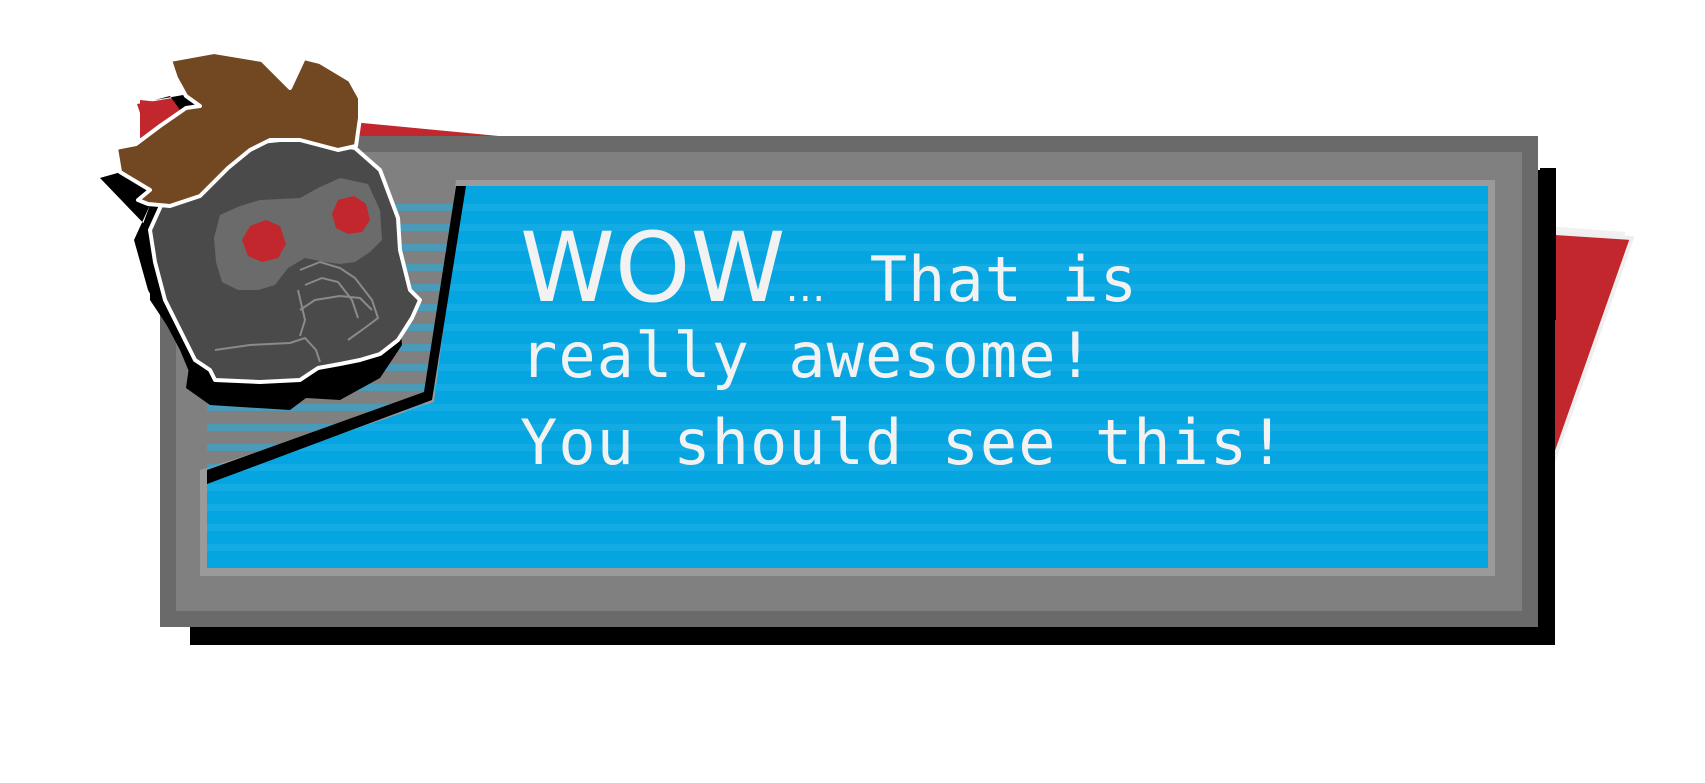 Image resolution: width=1705 pixels, height=783 pixels. Describe the element at coordinates (807, 355) in the screenshot. I see `dialog-line-2: really awesome!` at that location.